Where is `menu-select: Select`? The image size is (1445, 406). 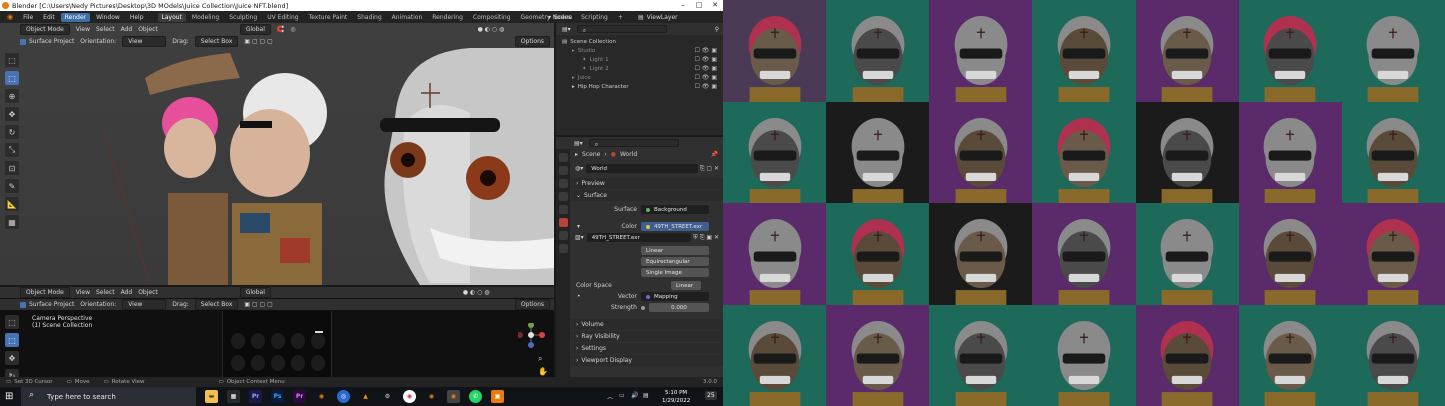
menu-select: Select is located at coordinates (105, 29).